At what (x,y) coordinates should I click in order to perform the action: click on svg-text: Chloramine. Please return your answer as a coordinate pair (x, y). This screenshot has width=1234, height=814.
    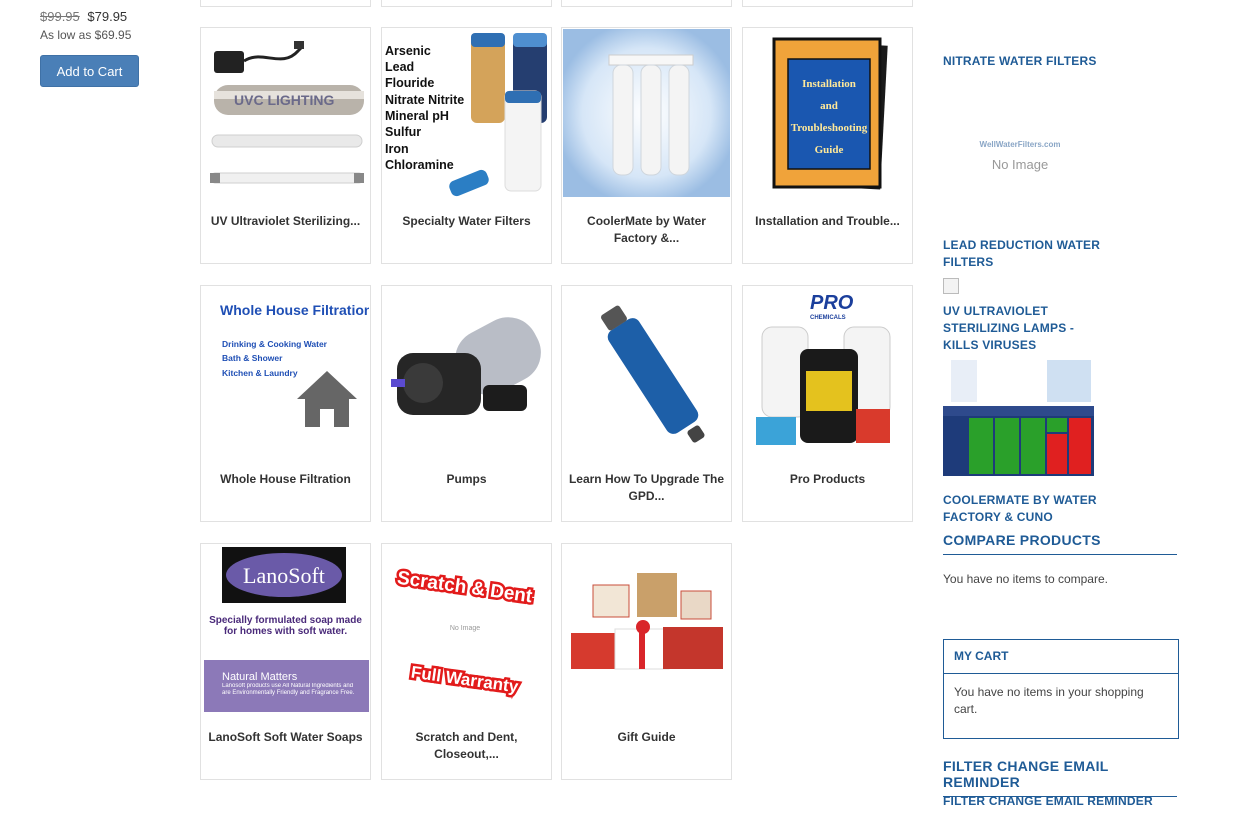
    Looking at the image, I should click on (419, 165).